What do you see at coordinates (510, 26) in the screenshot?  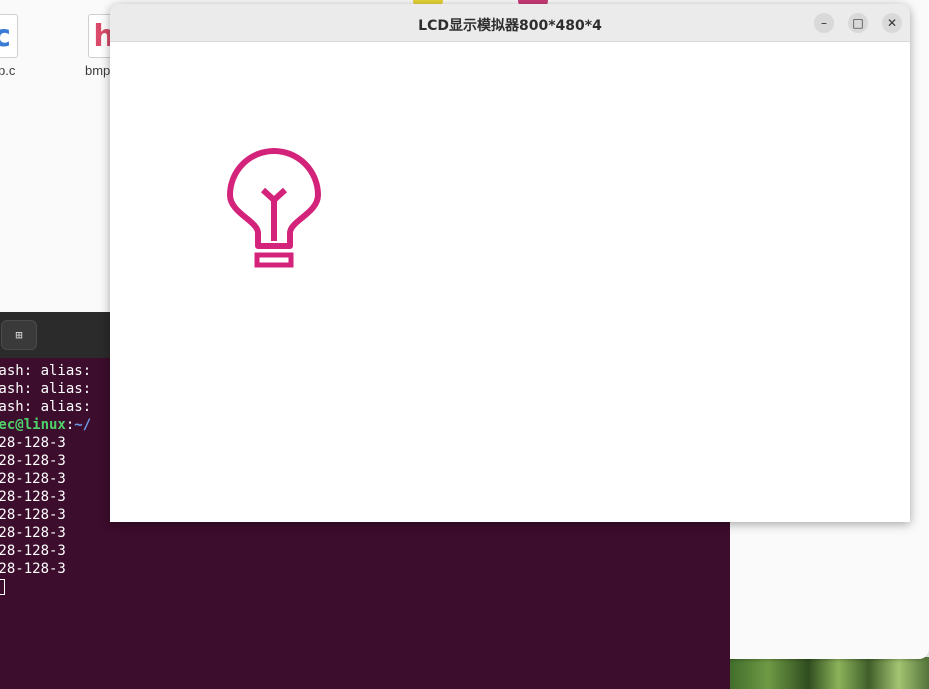 I see `window-title: LCD显示模拟器800*480*4` at bounding box center [510, 26].